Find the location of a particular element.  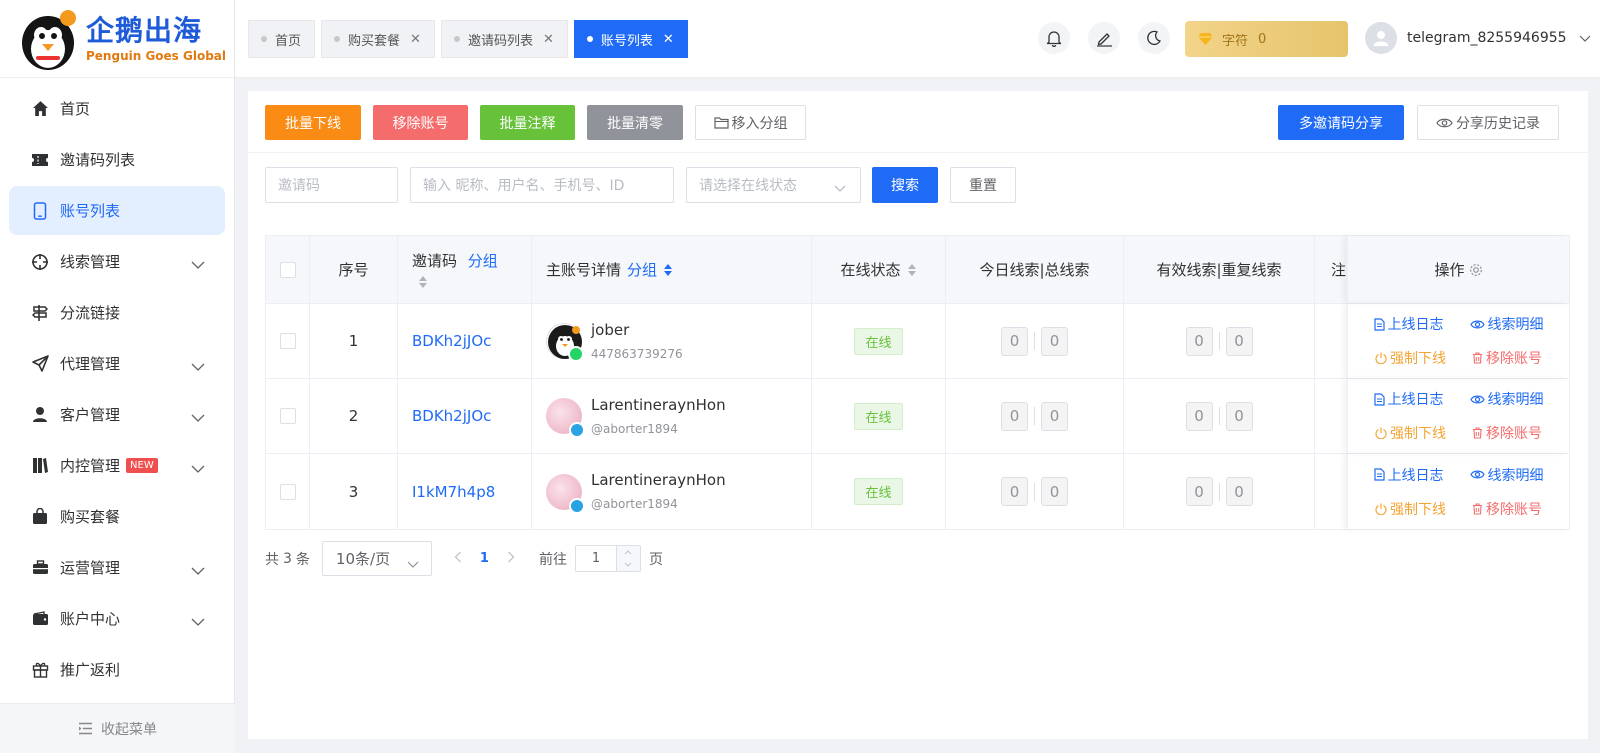

total-prefix: 共 is located at coordinates (272, 559).